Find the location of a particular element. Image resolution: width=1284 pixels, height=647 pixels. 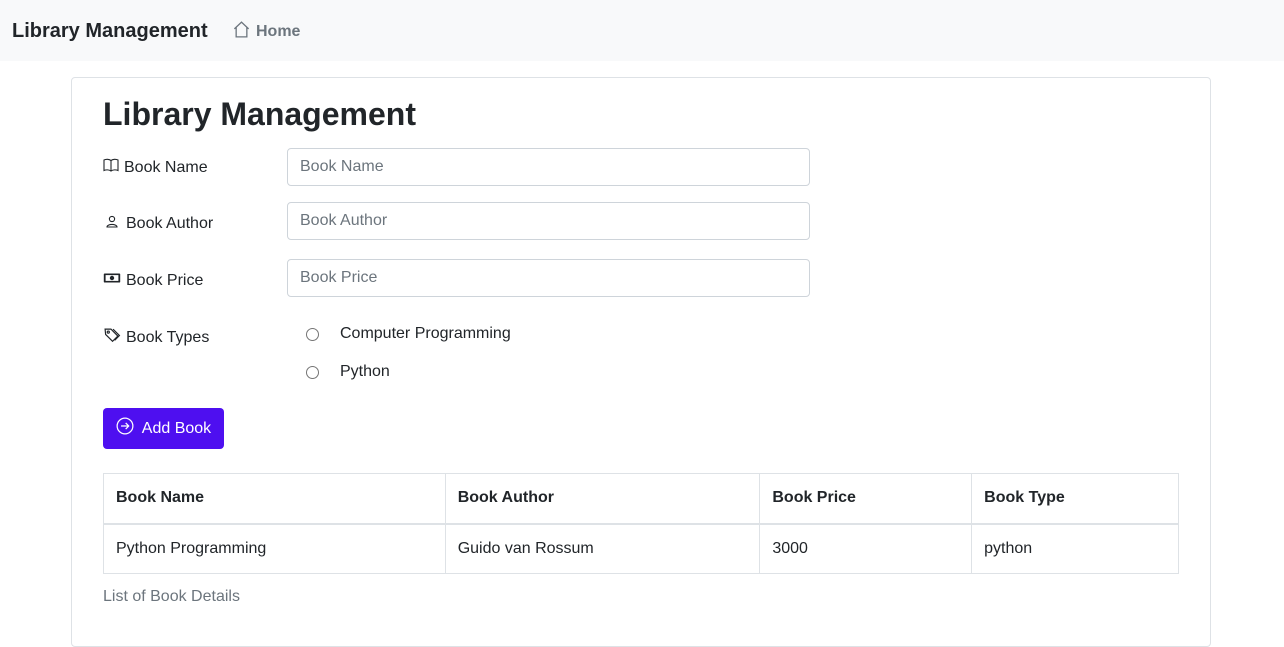

book-icon is located at coordinates (113, 167).